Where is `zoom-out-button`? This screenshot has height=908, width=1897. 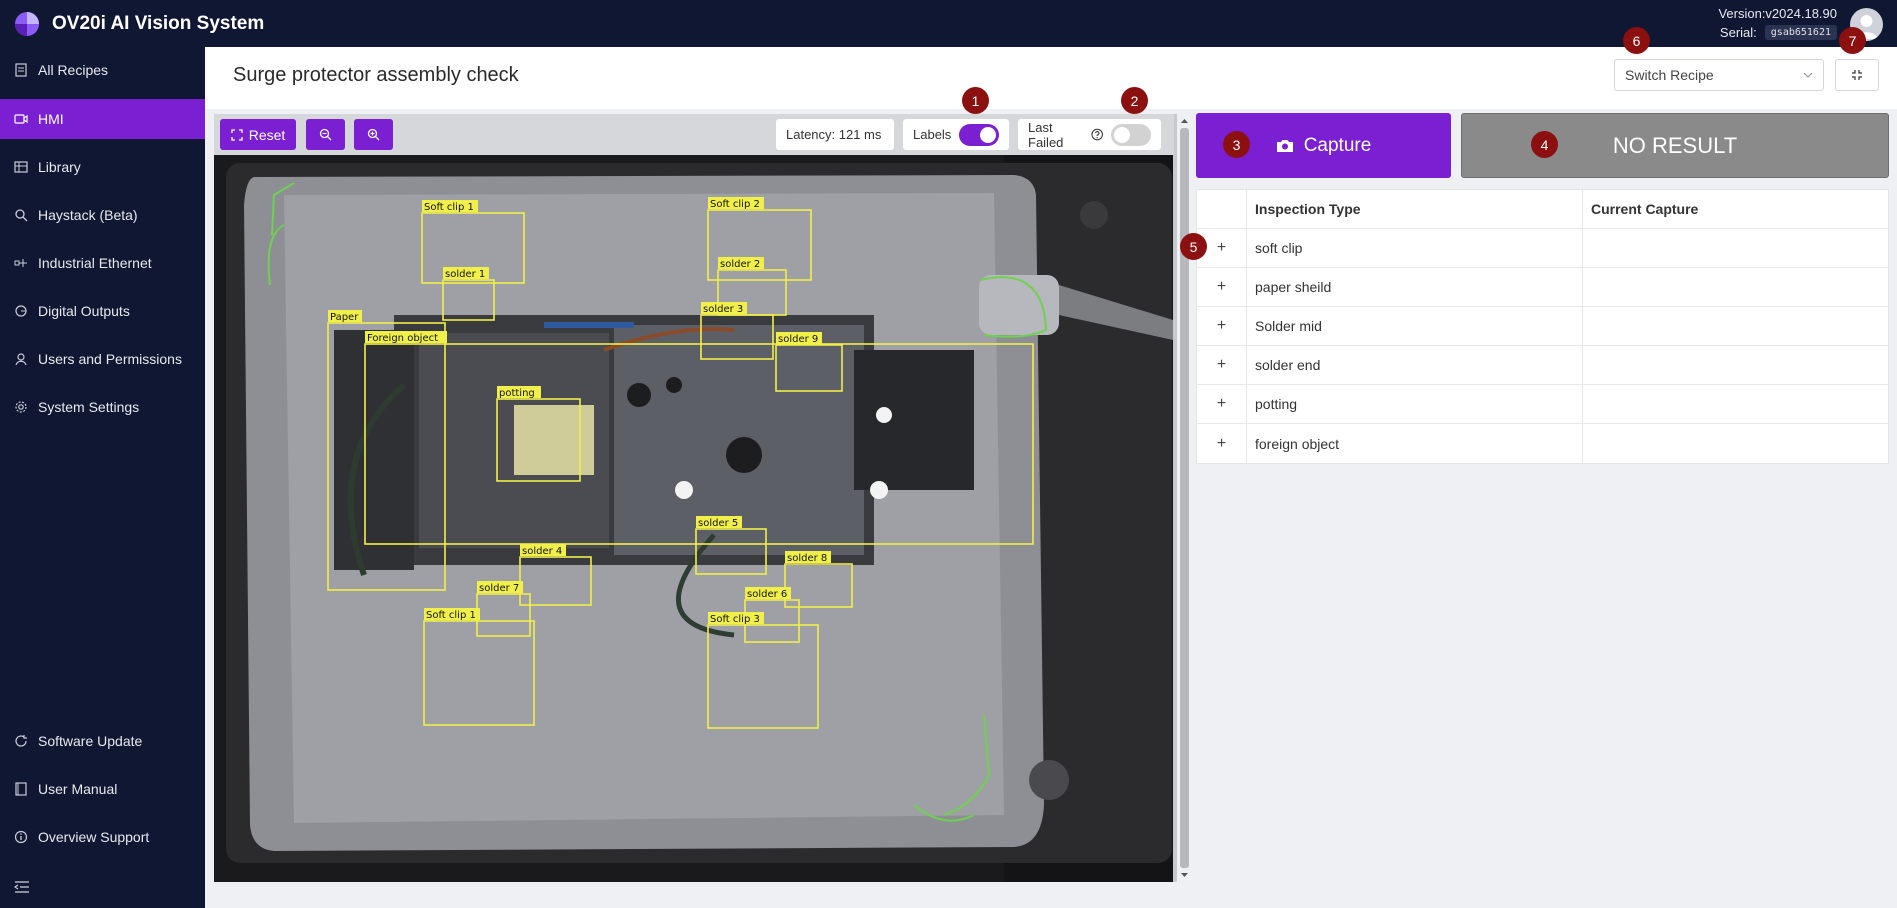
zoom-out-button is located at coordinates (325, 134).